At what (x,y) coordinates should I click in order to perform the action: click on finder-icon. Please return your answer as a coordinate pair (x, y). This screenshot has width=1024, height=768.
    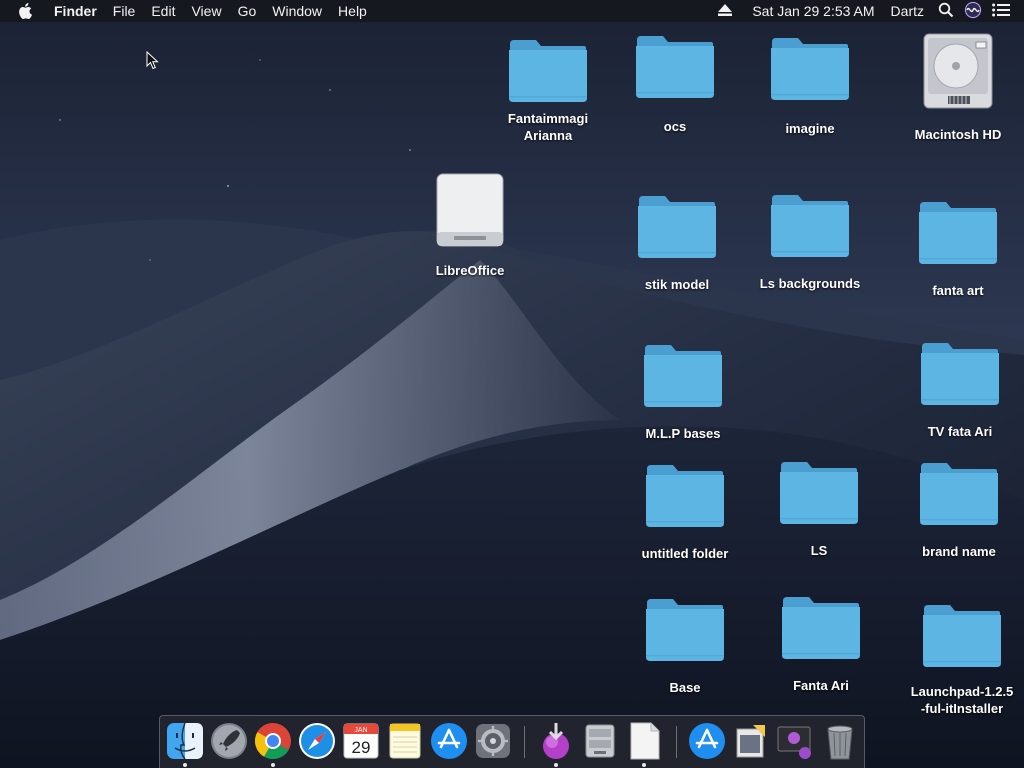
    Looking at the image, I should click on (185, 741).